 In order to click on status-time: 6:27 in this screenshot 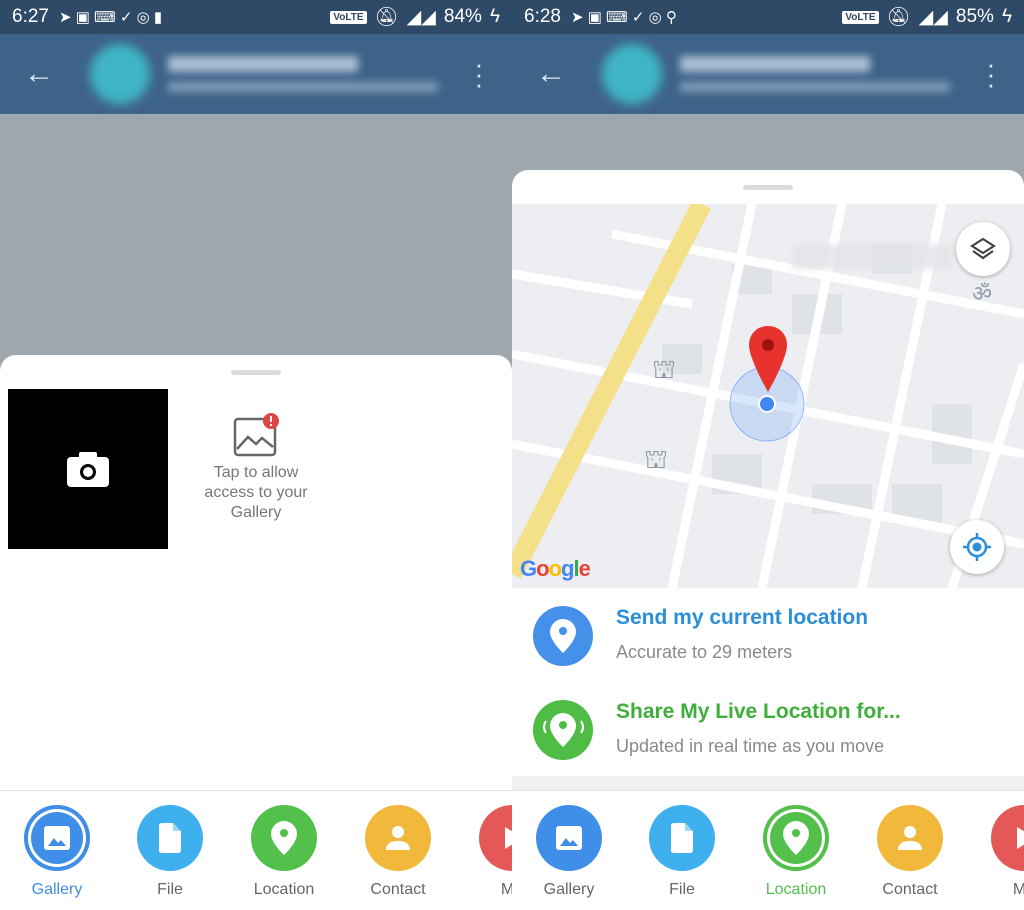, I will do `click(30, 16)`.